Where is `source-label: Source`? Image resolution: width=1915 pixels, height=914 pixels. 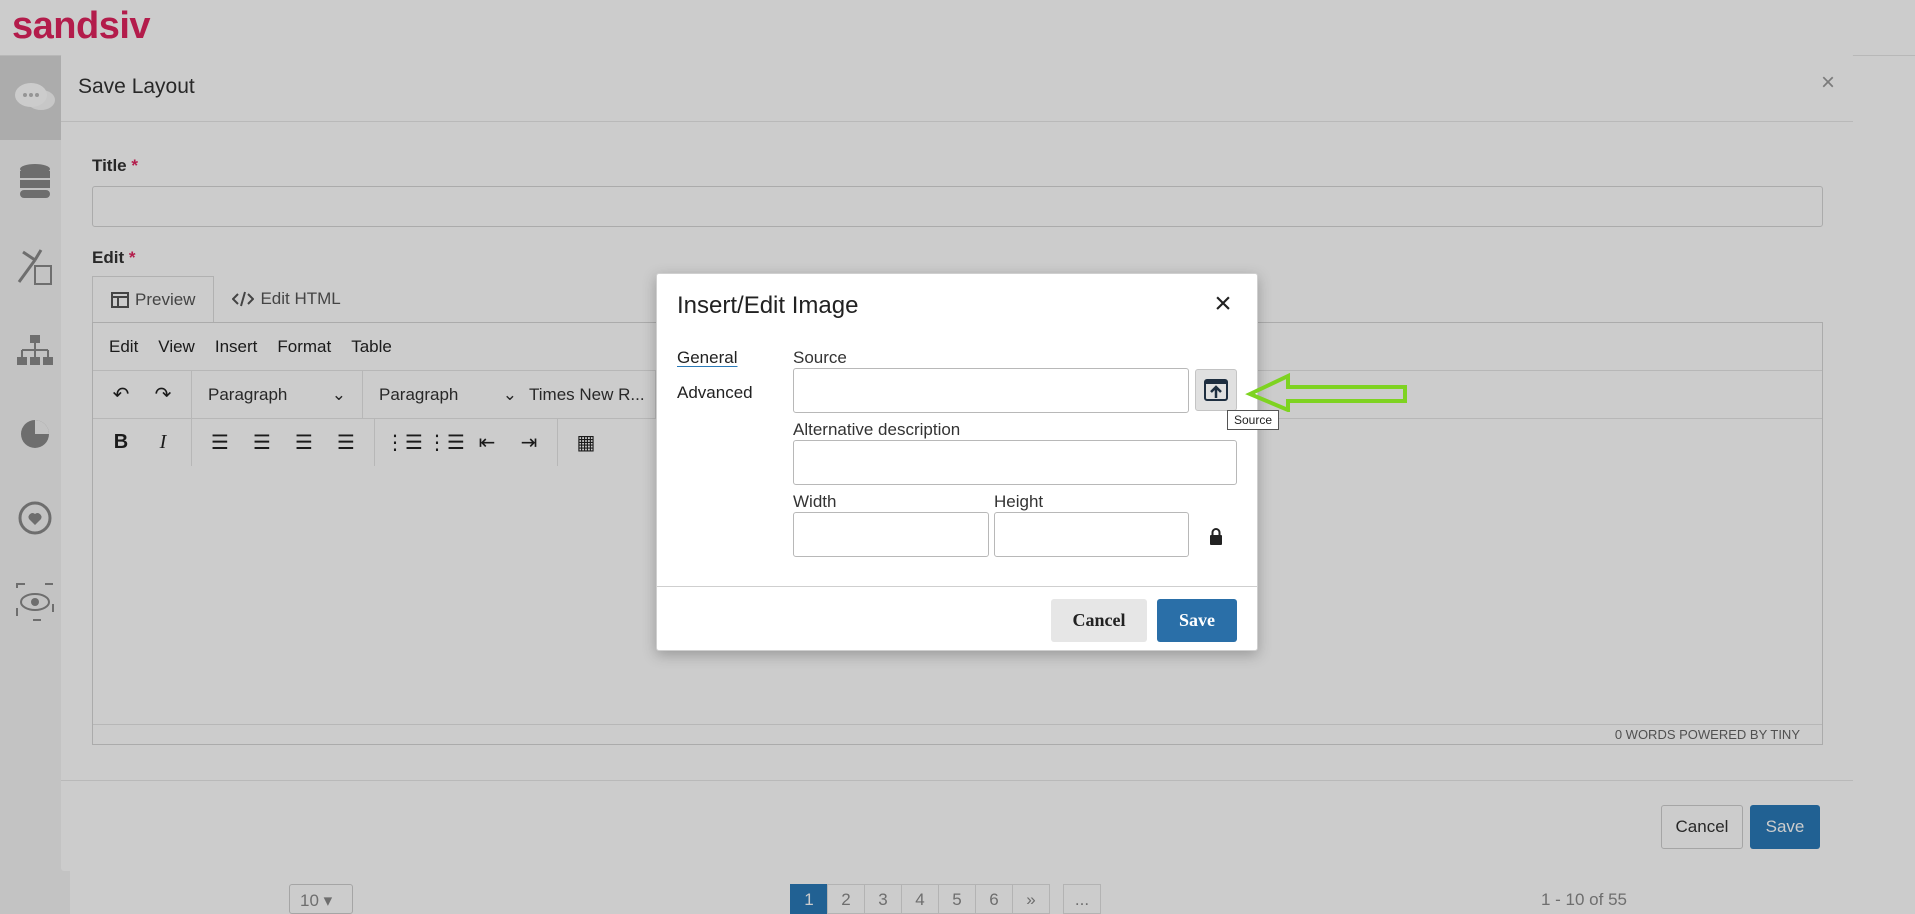 source-label: Source is located at coordinates (820, 357).